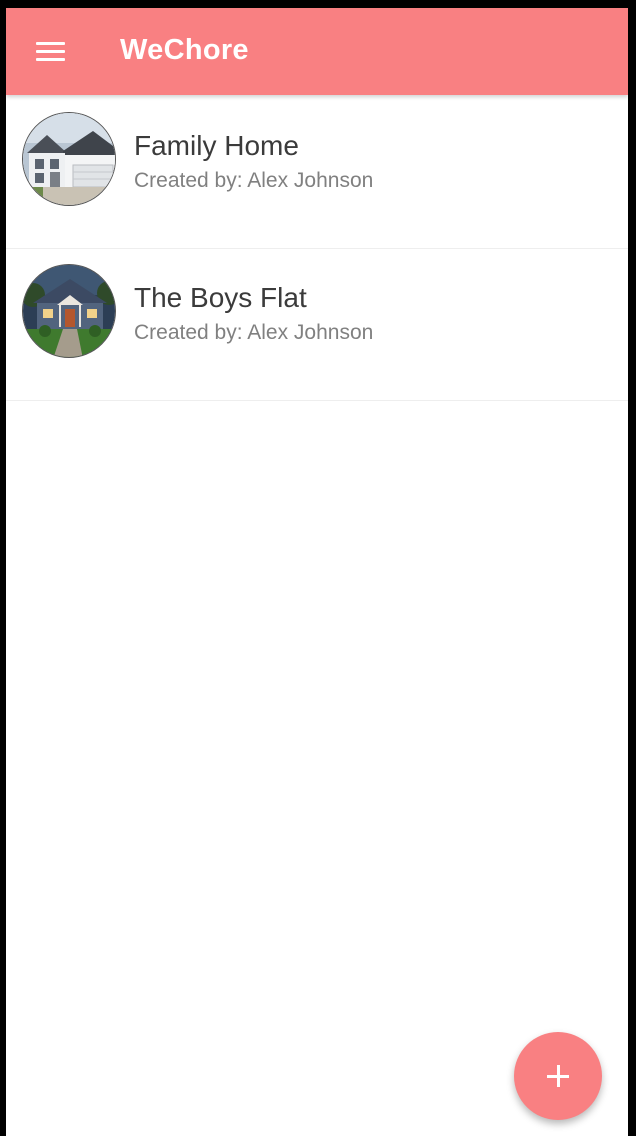  Describe the element at coordinates (216, 145) in the screenshot. I see `house-name: Family Home` at that location.